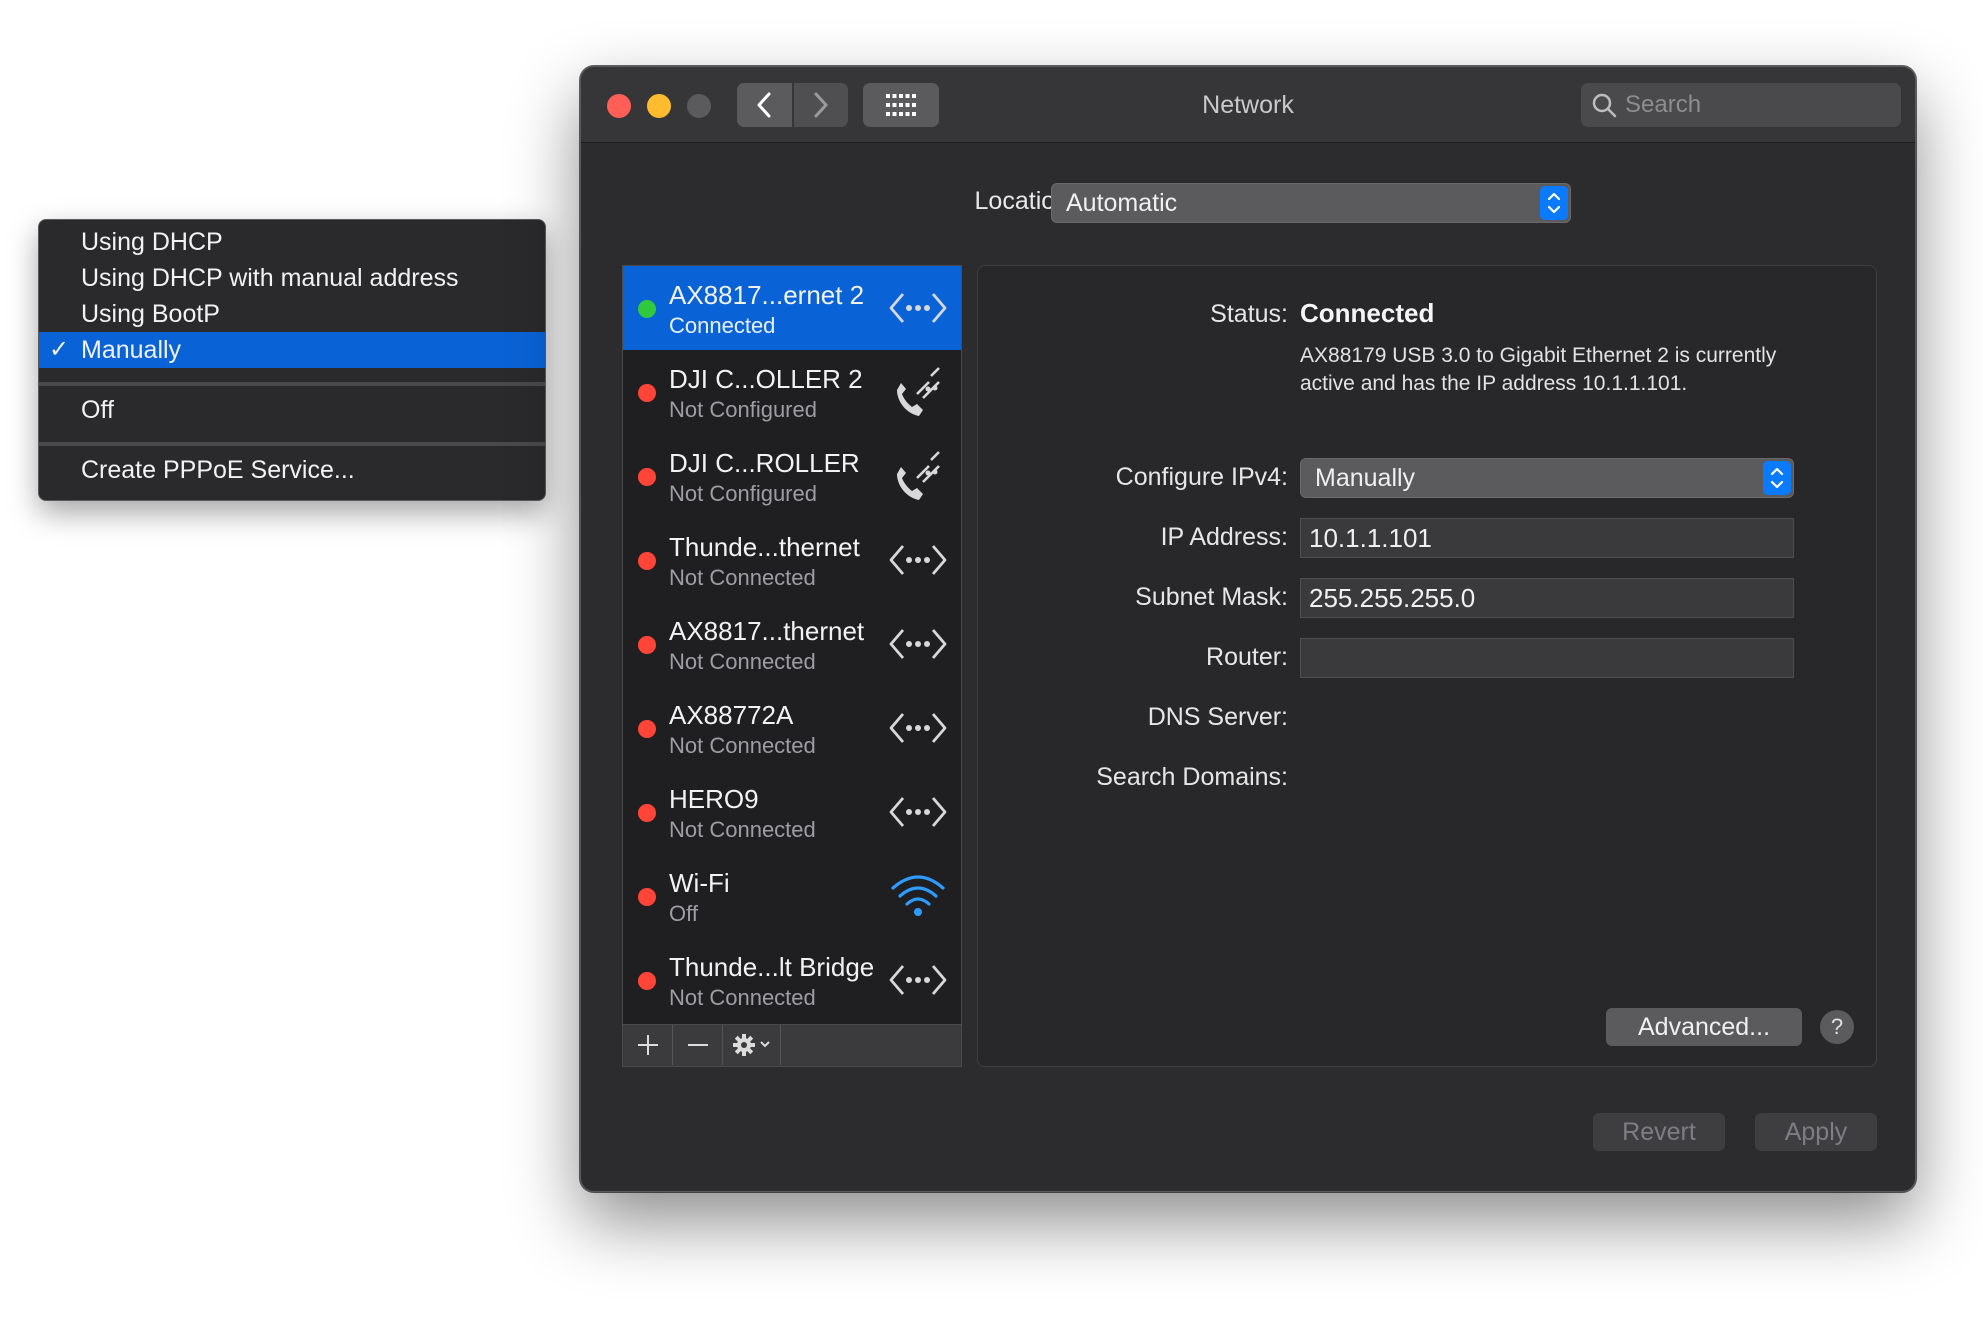 This screenshot has width=1983, height=1330. What do you see at coordinates (699, 106) in the screenshot?
I see `zoom-button` at bounding box center [699, 106].